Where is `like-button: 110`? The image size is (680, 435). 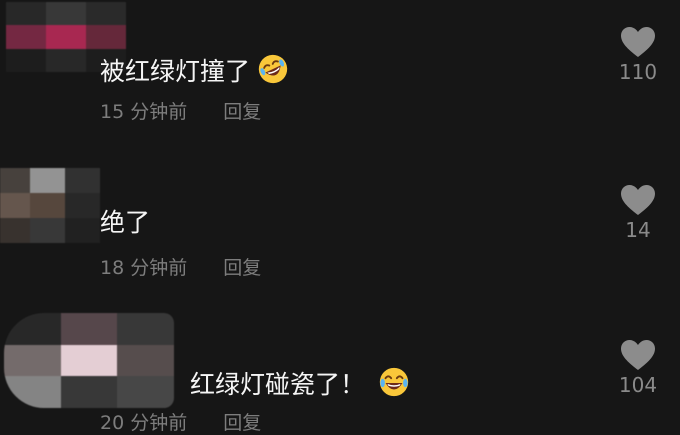 like-button: 110 is located at coordinates (638, 55).